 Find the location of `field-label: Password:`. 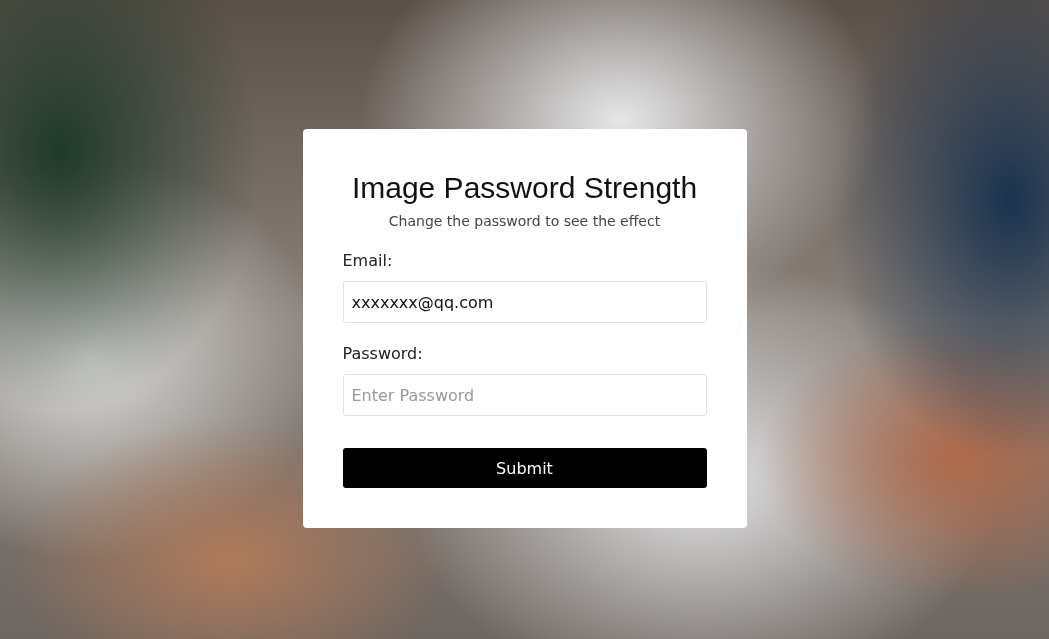

field-label: Password: is located at coordinates (382, 354).